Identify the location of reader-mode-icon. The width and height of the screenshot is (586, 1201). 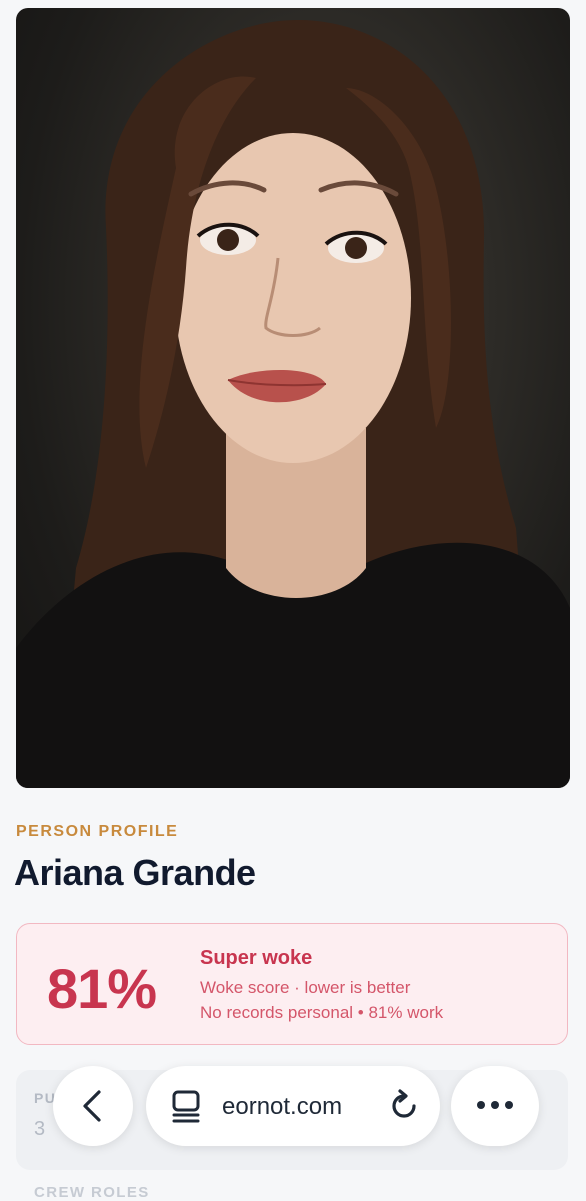
(187, 1106).